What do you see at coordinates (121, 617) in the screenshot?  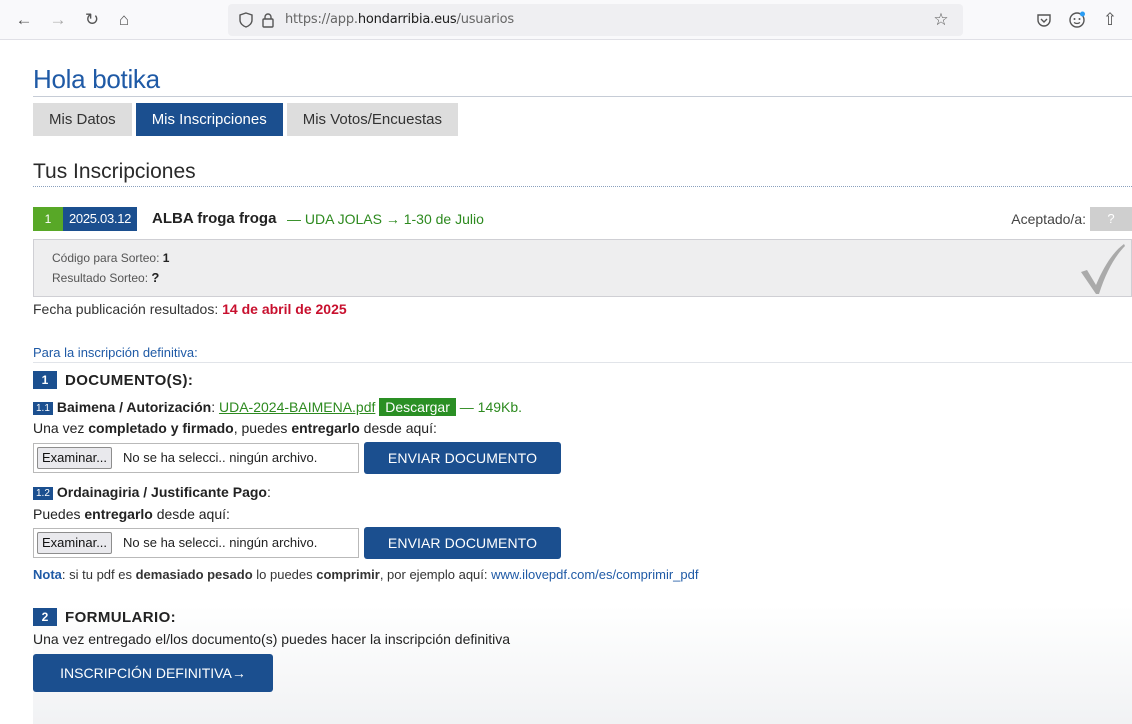 I see `step-title: FORMULARIO:` at bounding box center [121, 617].